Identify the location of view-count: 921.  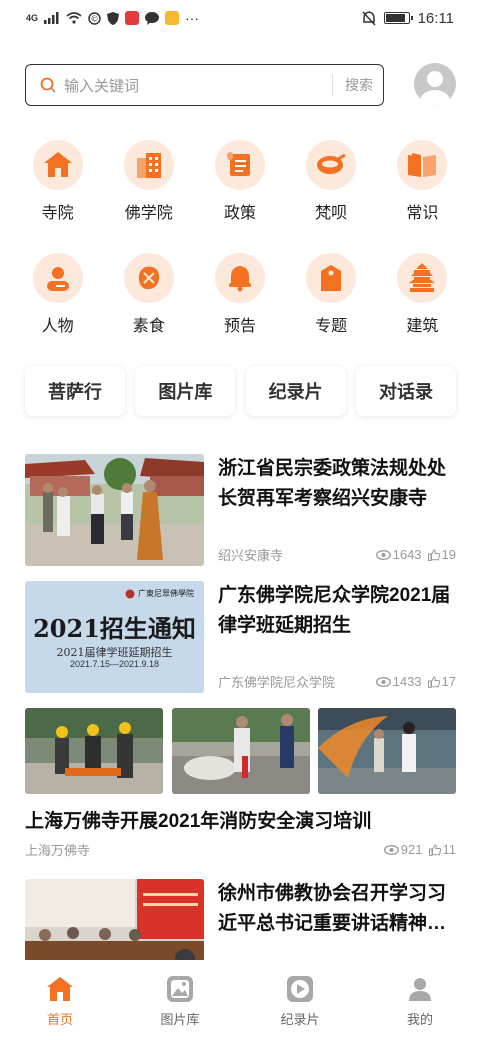
(403, 849).